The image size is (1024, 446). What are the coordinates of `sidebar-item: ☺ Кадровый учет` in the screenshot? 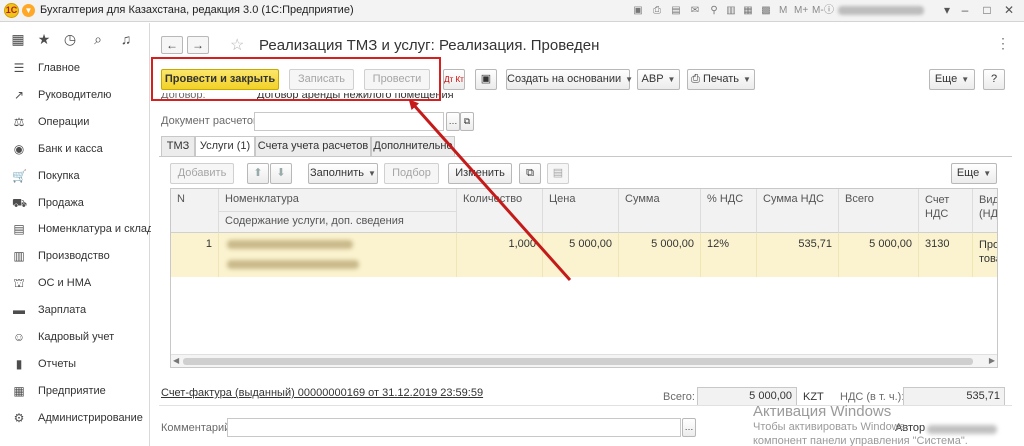 It's located at (75, 338).